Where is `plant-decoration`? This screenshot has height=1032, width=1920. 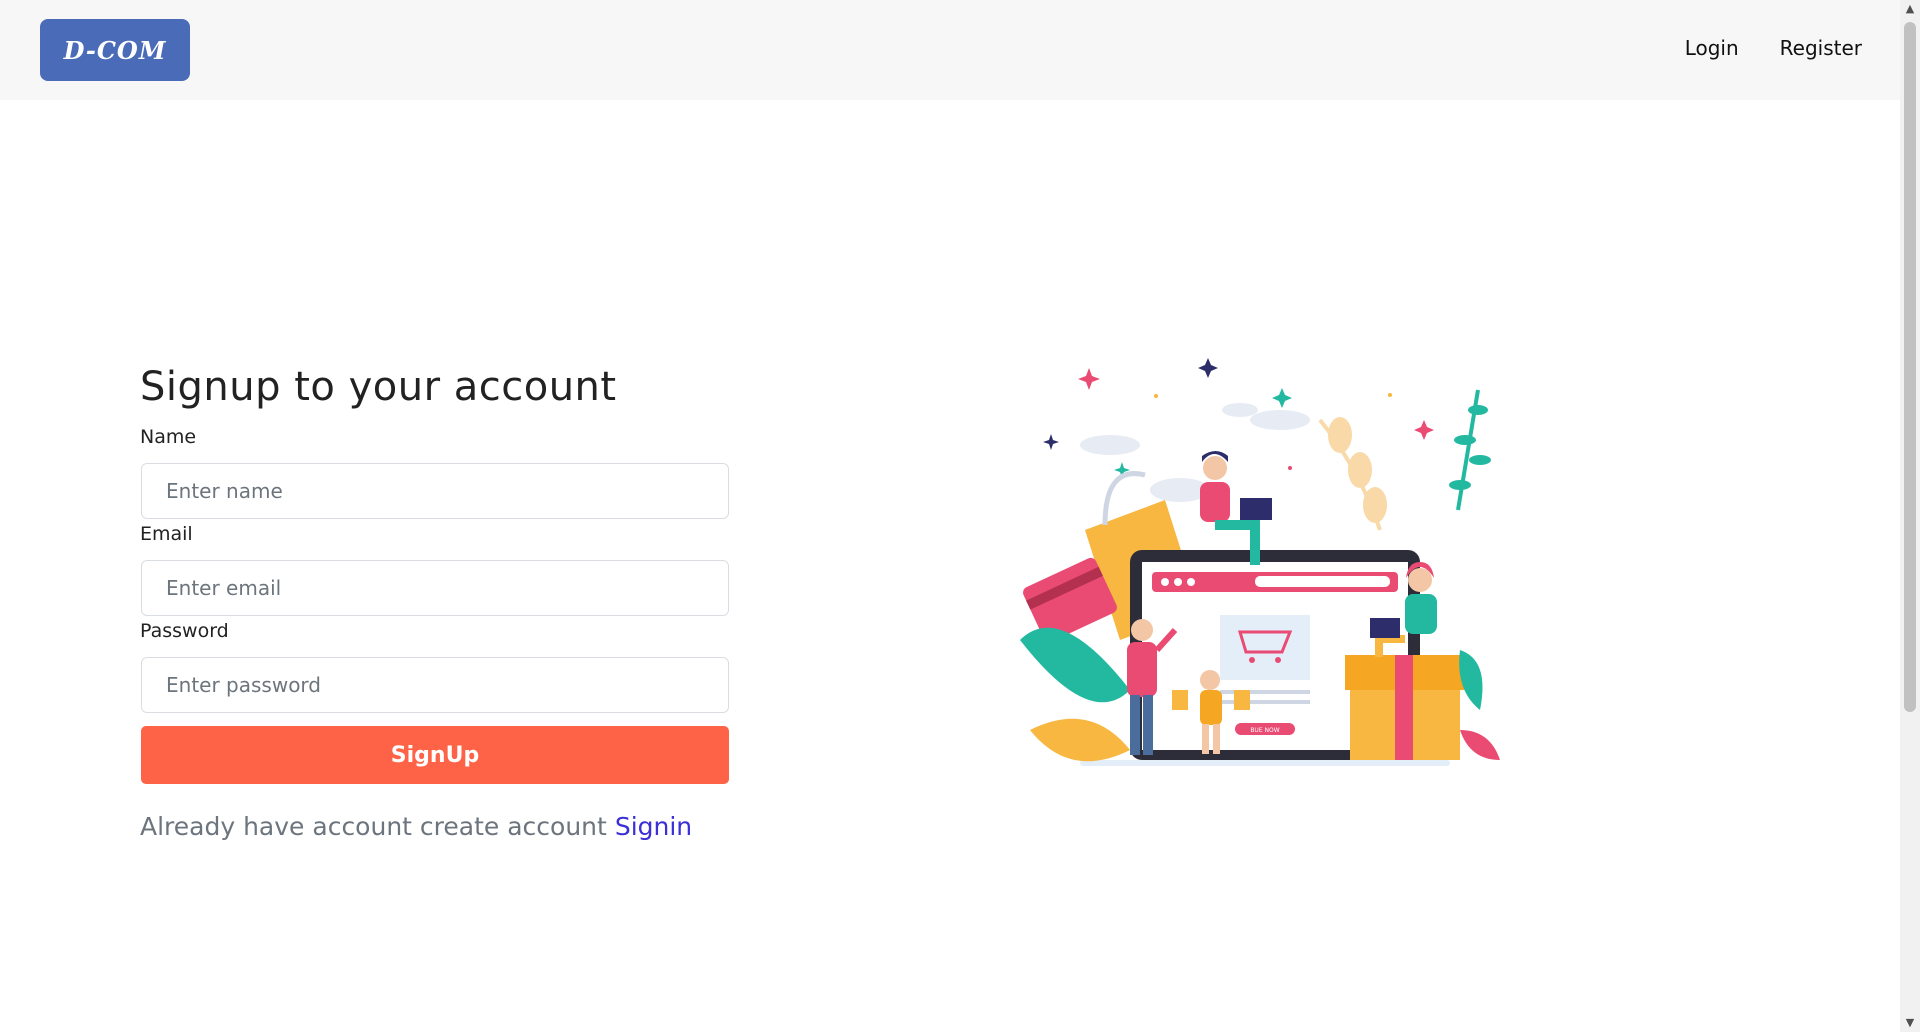
plant-decoration is located at coordinates (1404, 460).